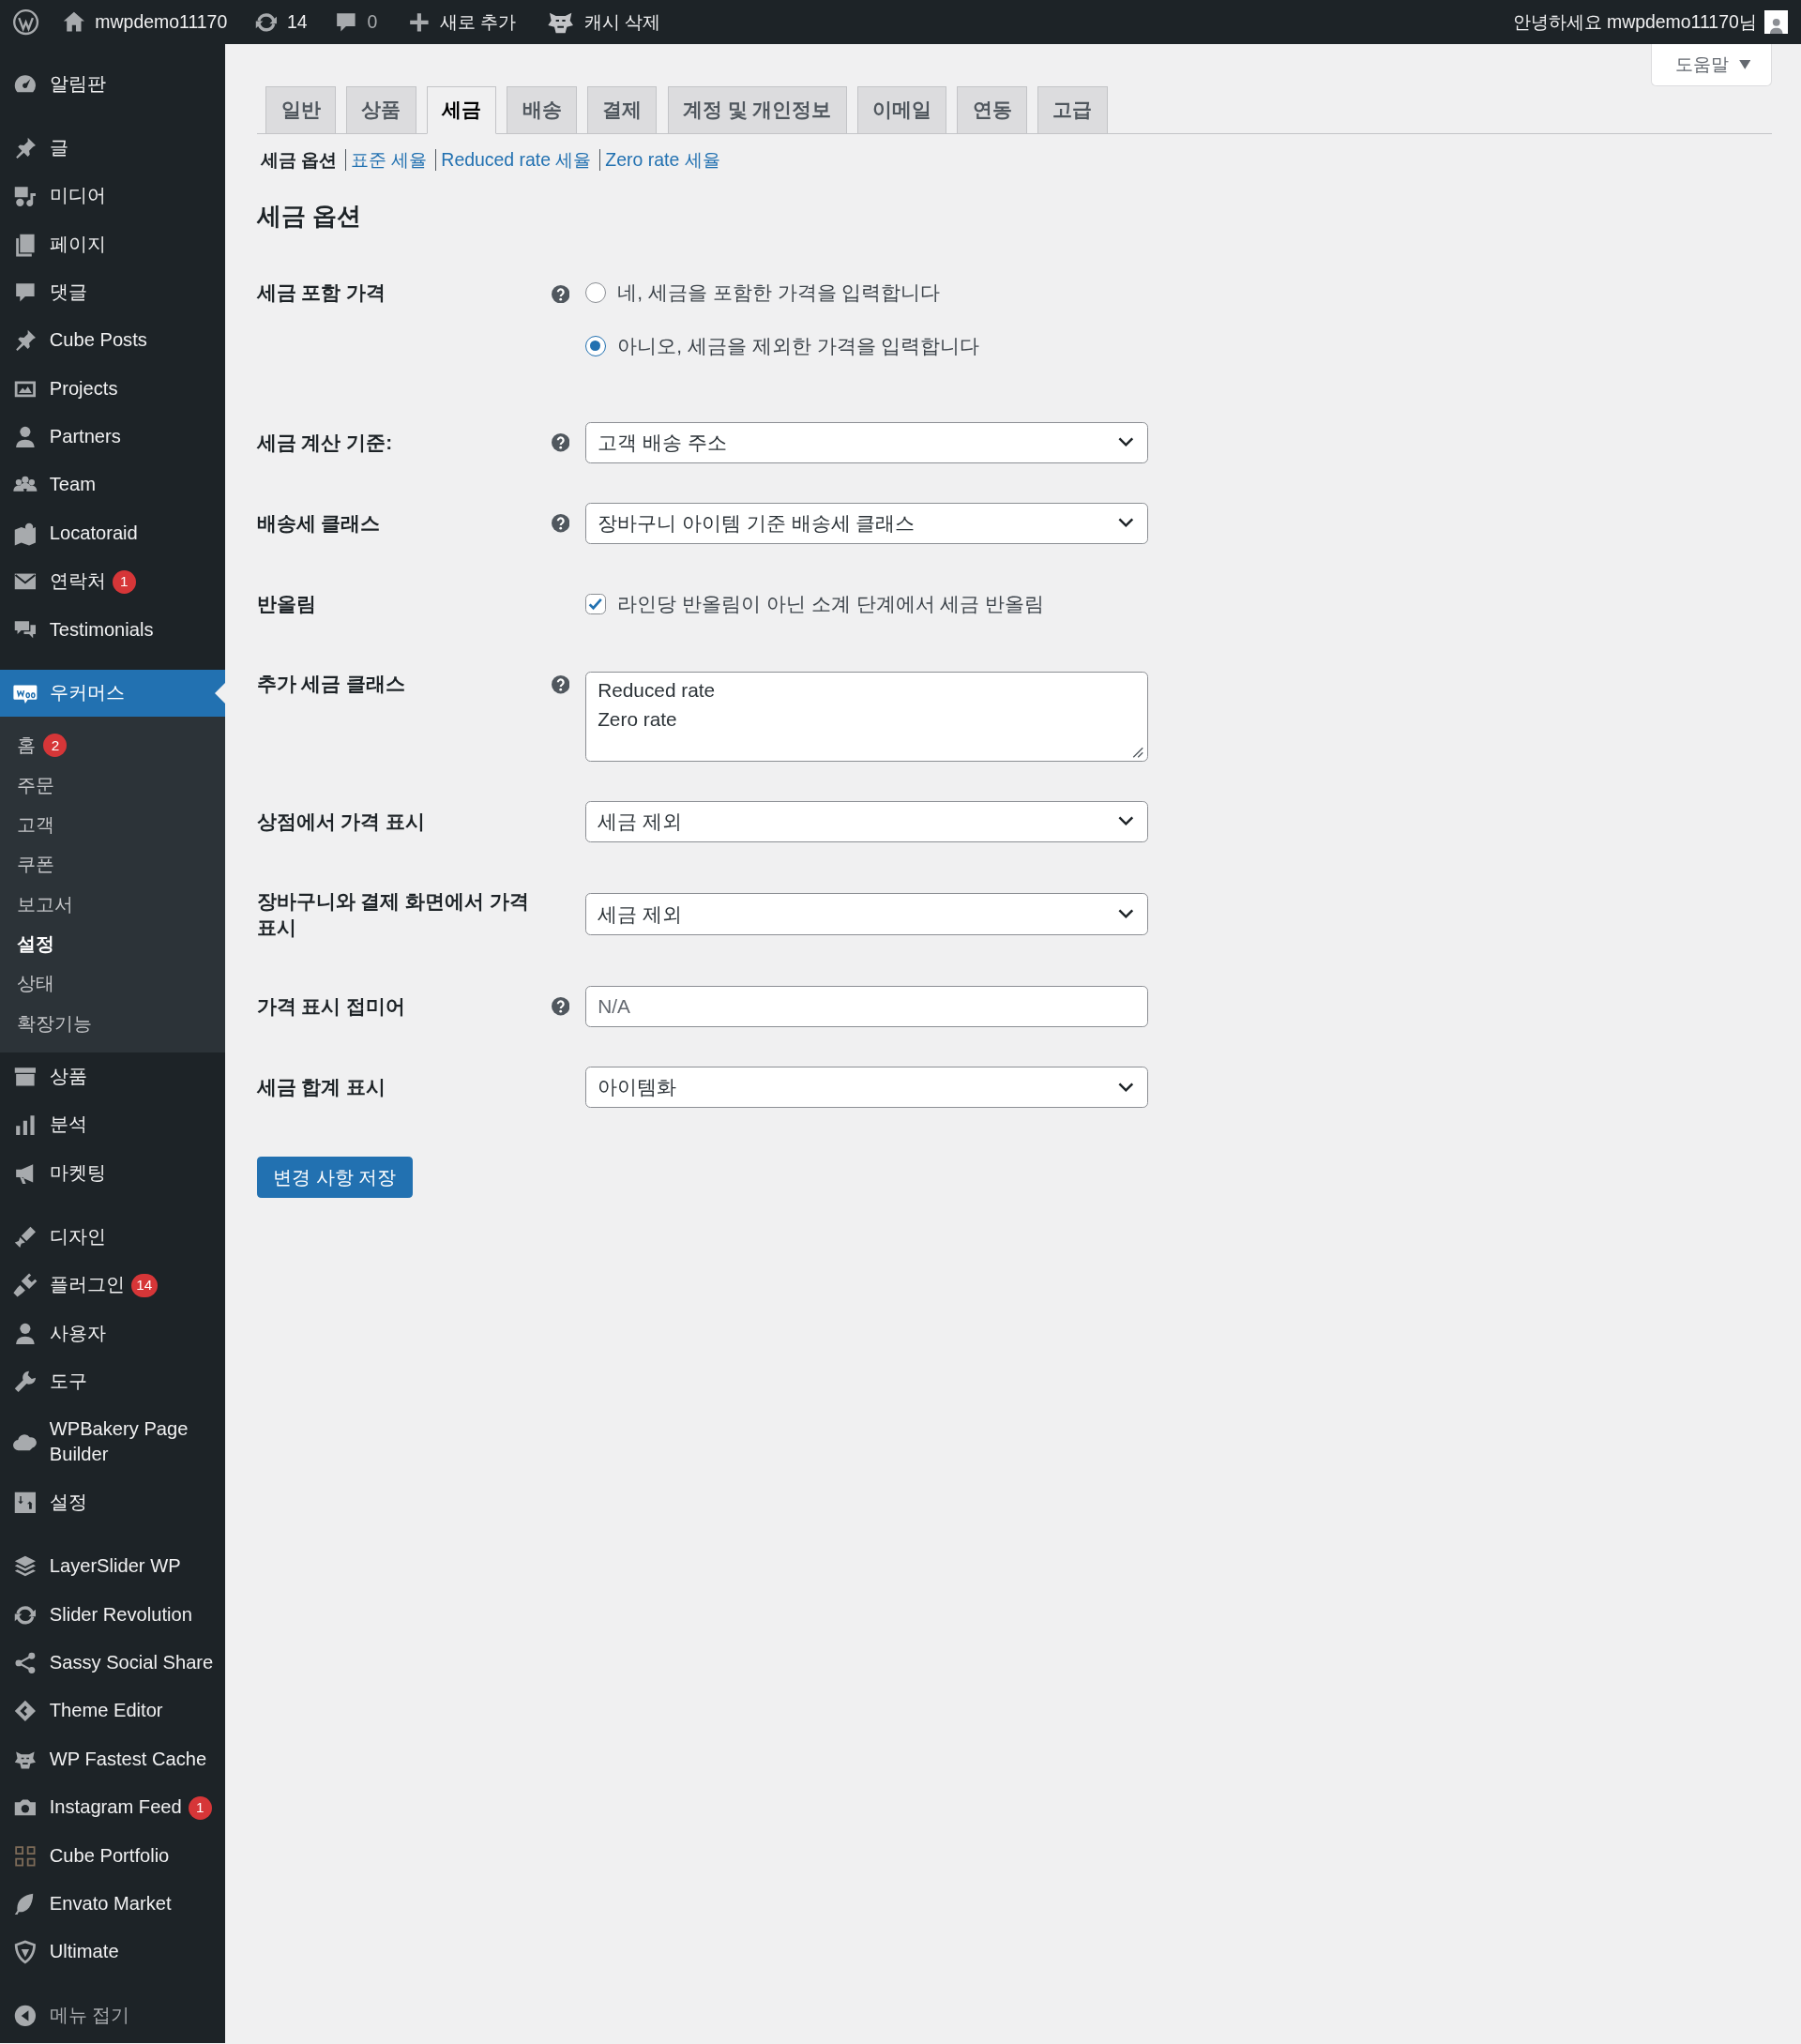  I want to click on sidebar-item: Theme Editor, so click(113, 1711).